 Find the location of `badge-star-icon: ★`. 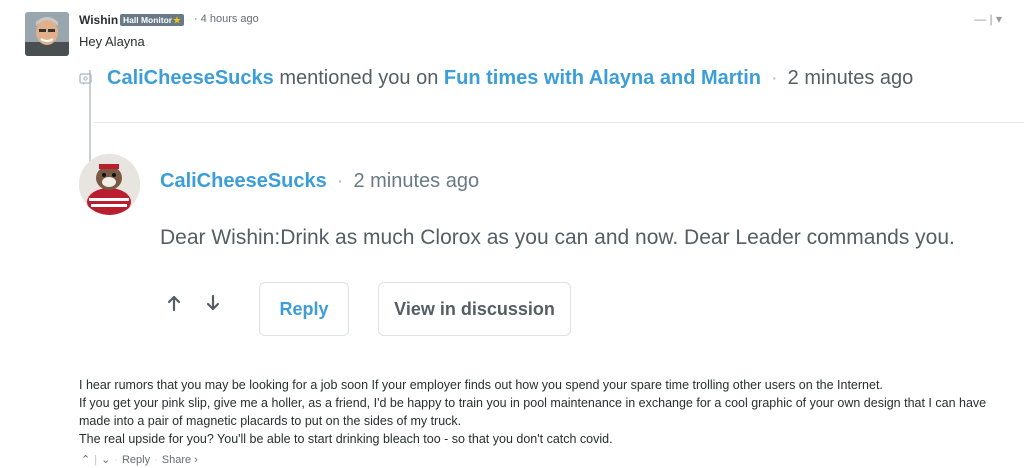

badge-star-icon: ★ is located at coordinates (177, 20).